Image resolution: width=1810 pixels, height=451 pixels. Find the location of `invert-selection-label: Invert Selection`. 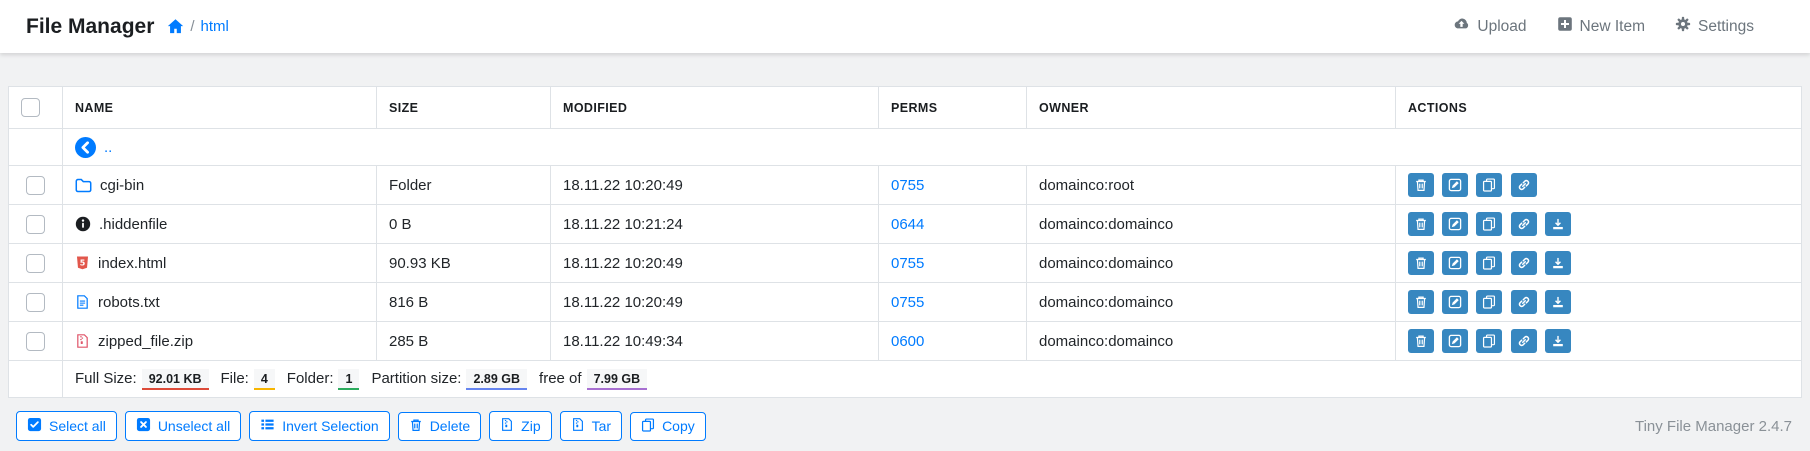

invert-selection-label: Invert Selection is located at coordinates (330, 426).